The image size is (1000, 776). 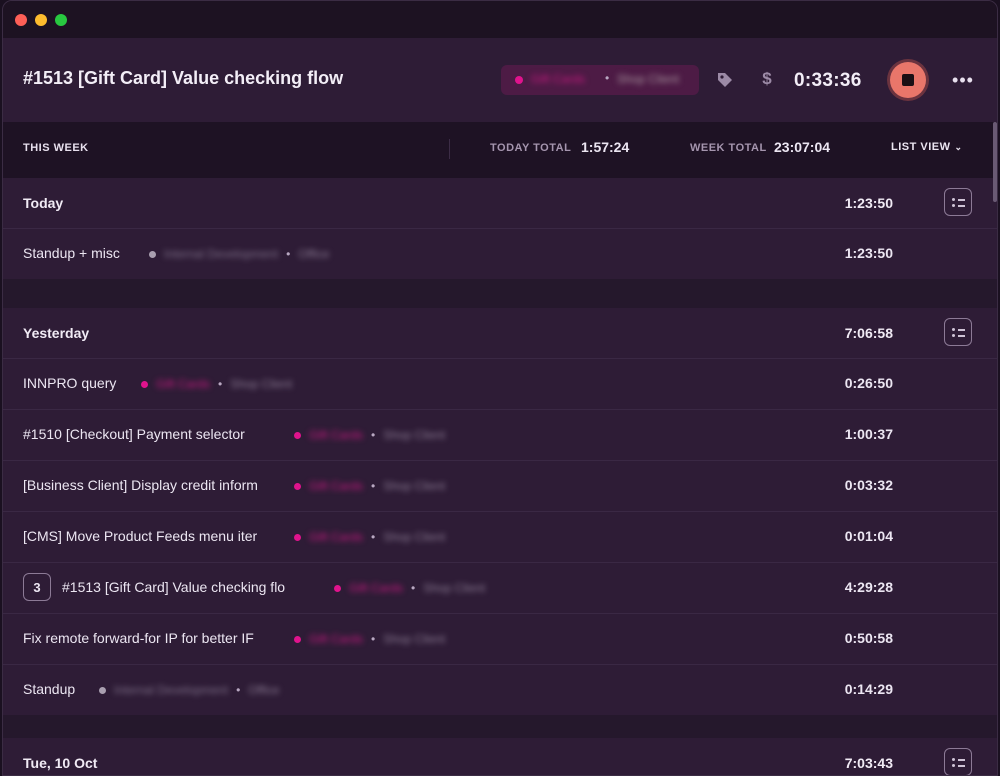 I want to click on list-view-label: LIST VIEW, so click(x=921, y=147).